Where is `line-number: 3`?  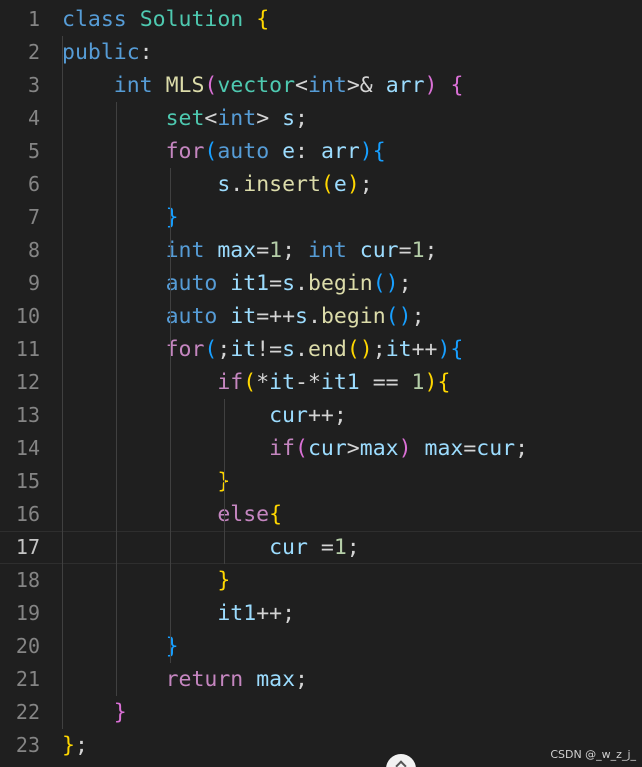 line-number: 3 is located at coordinates (33, 85).